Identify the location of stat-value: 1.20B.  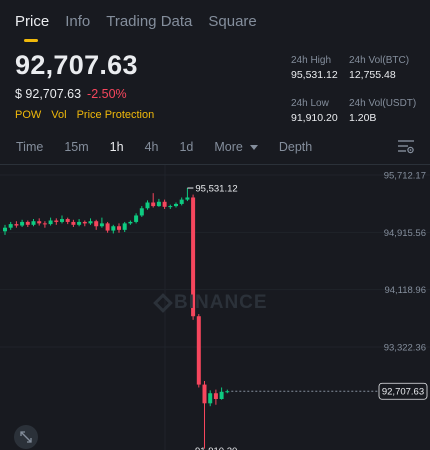
(363, 118).